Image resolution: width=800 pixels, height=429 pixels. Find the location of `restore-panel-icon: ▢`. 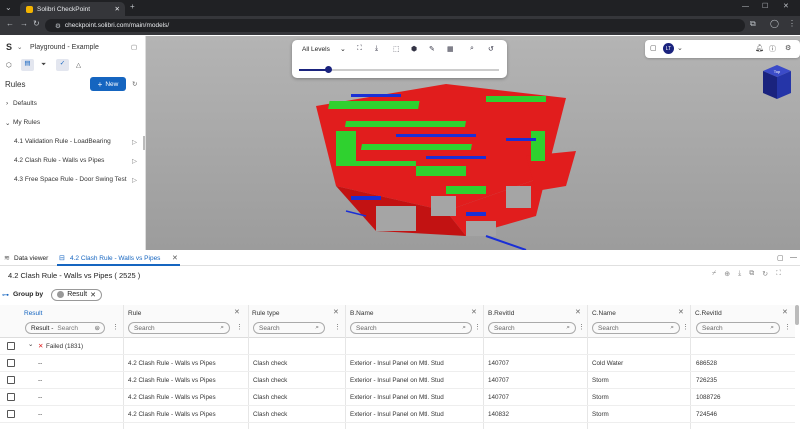

restore-panel-icon: ▢ is located at coordinates (780, 258).